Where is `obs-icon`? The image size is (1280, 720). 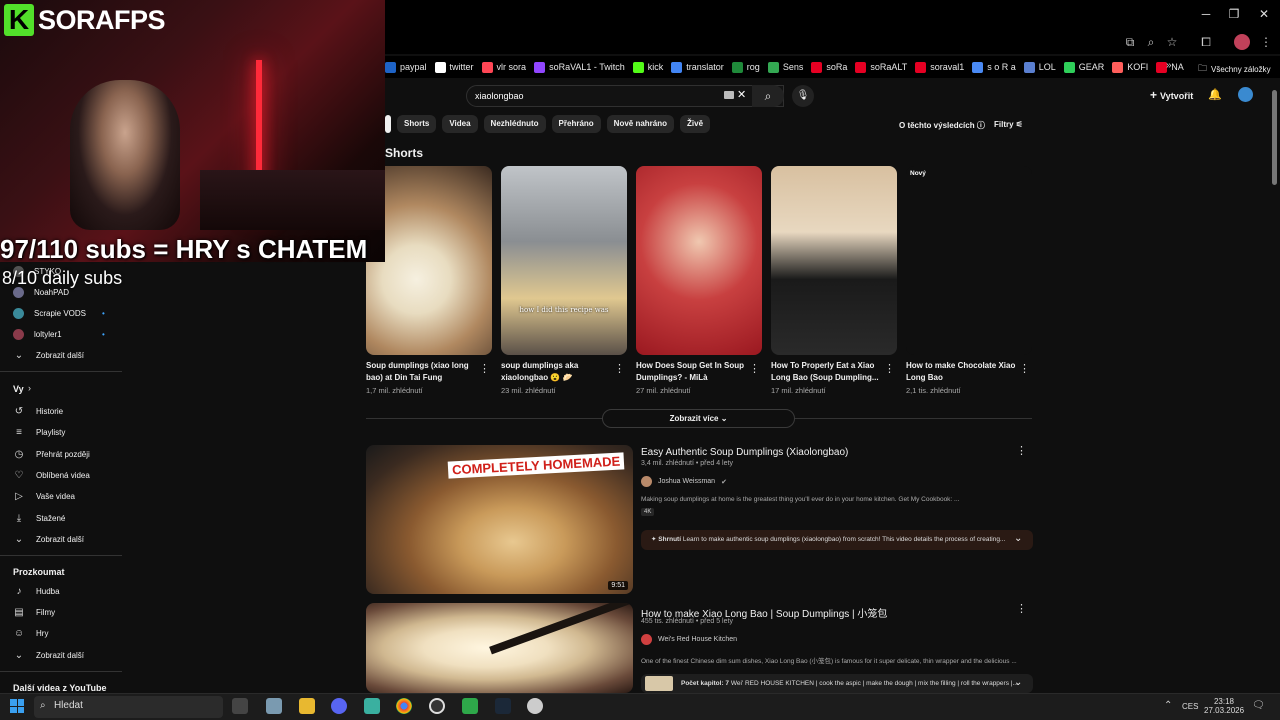 obs-icon is located at coordinates (437, 706).